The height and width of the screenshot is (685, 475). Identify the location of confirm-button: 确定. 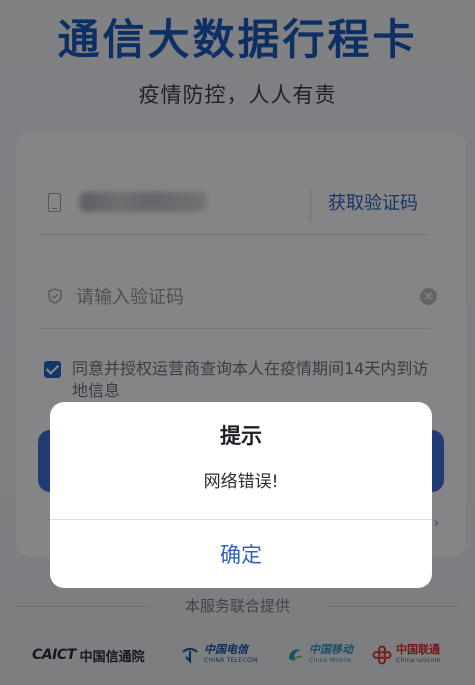
(241, 554).